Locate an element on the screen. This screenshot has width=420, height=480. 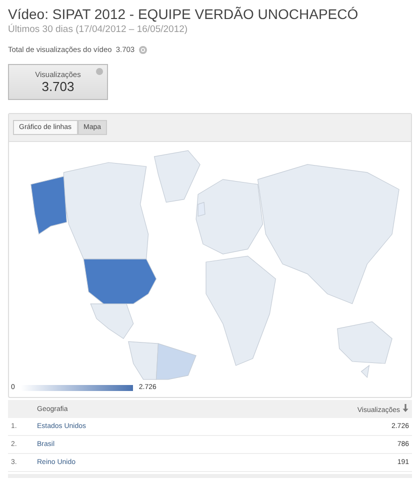
united-kingdom-drawing is located at coordinates (202, 209).